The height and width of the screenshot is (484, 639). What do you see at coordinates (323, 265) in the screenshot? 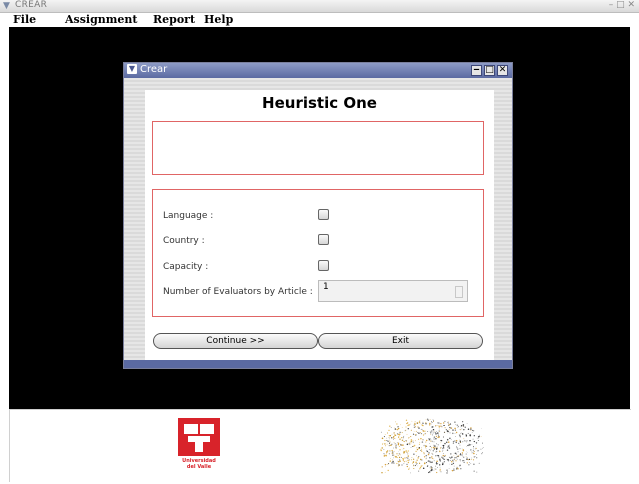
I see `capacity-checkbox` at bounding box center [323, 265].